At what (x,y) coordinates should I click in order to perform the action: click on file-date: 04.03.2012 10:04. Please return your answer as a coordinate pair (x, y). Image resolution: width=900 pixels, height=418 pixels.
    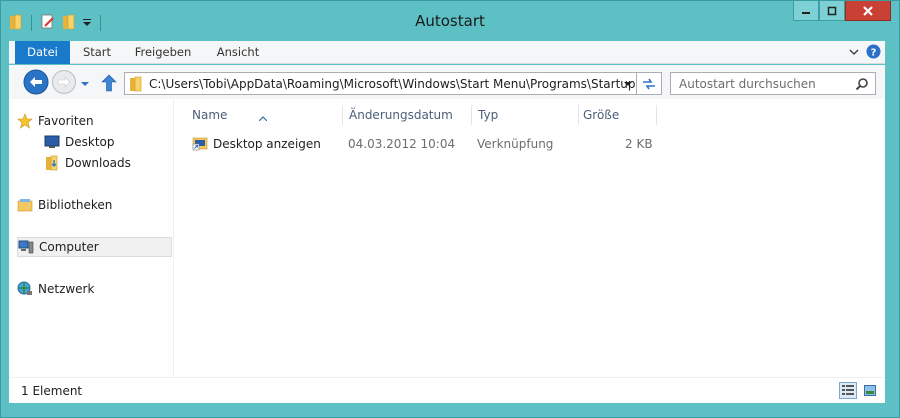
    Looking at the image, I should click on (402, 144).